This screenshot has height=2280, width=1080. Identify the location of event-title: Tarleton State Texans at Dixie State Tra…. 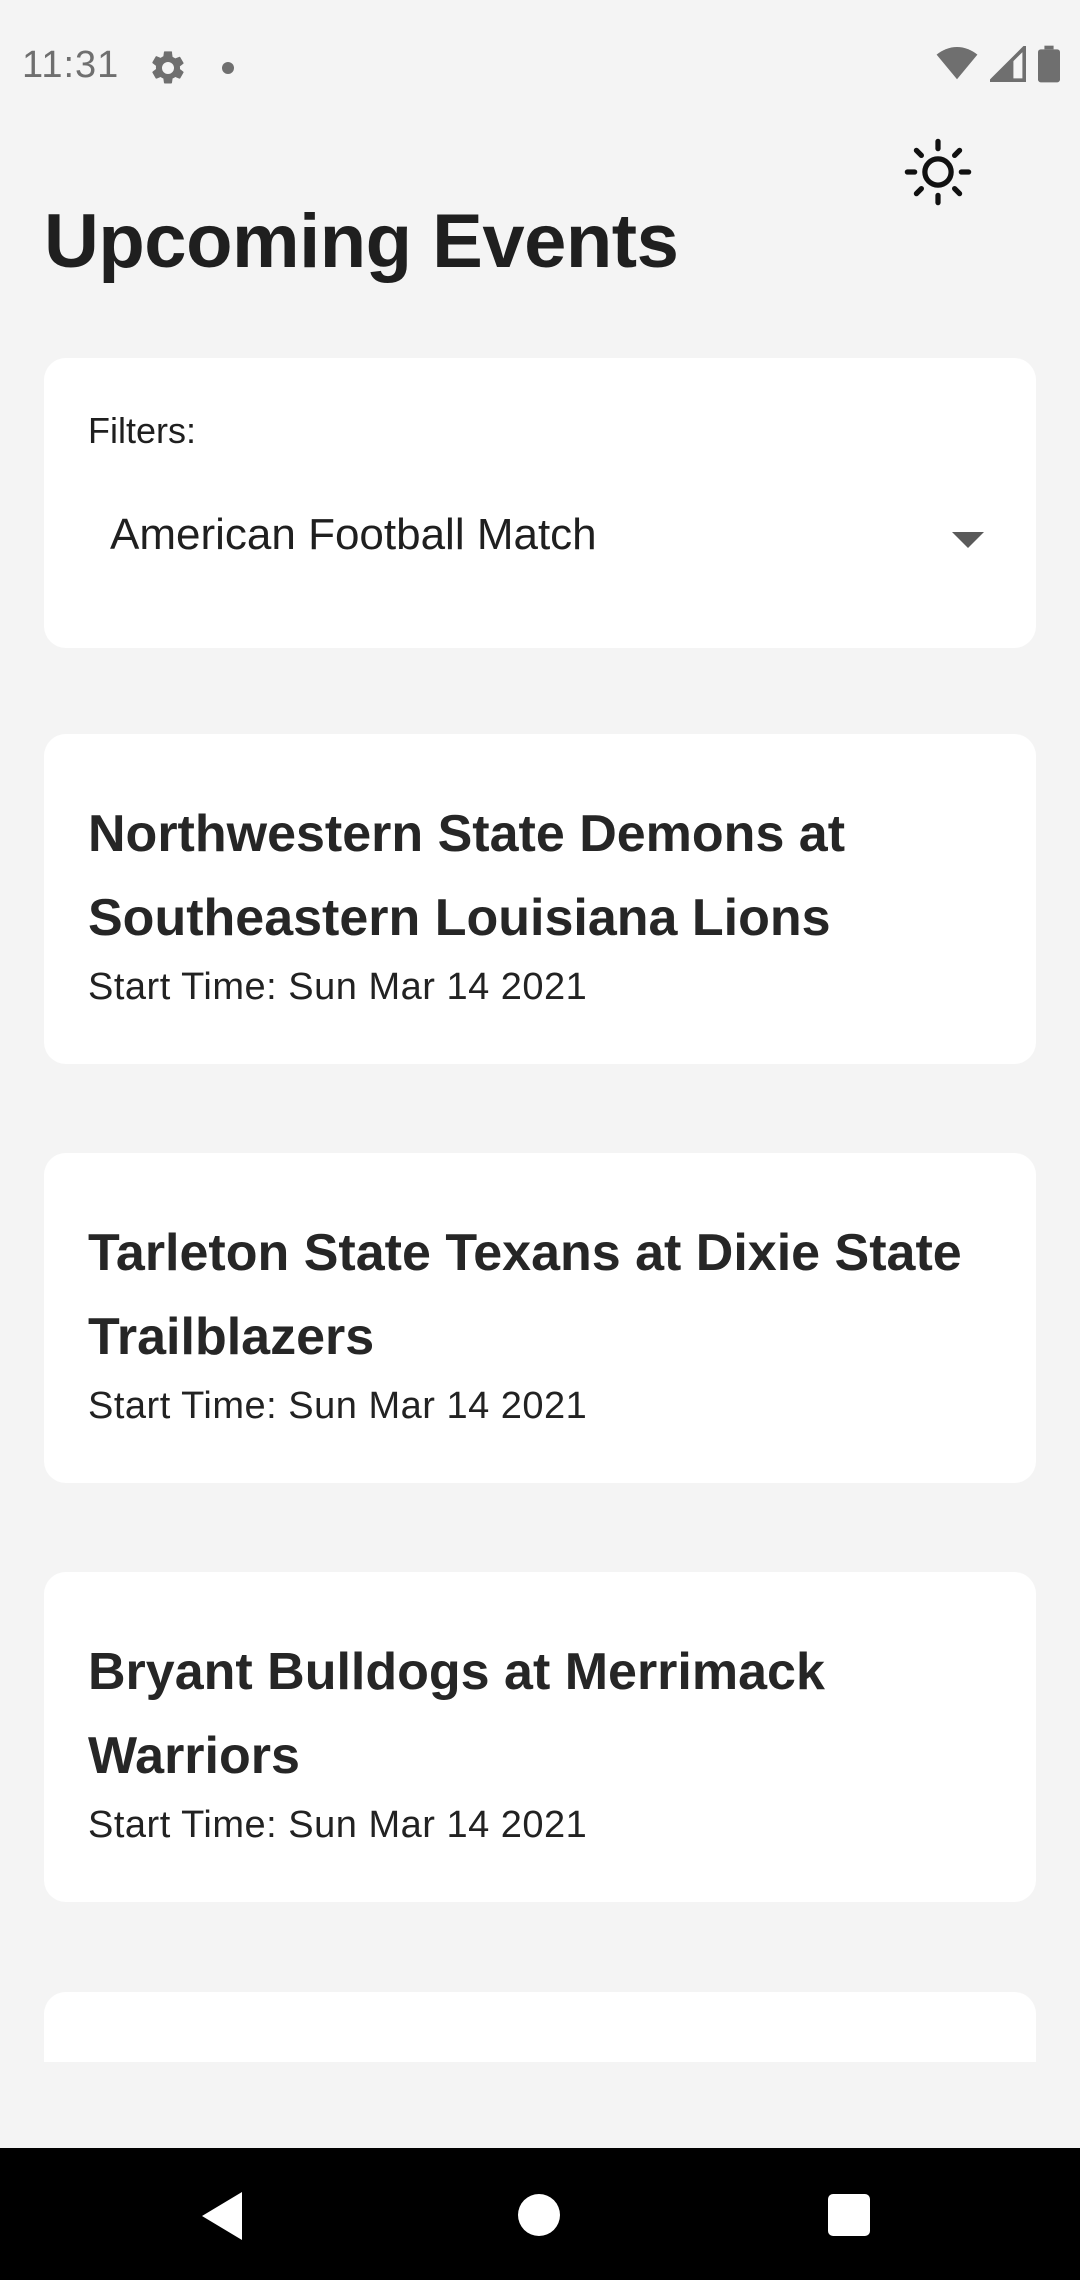
(525, 1295).